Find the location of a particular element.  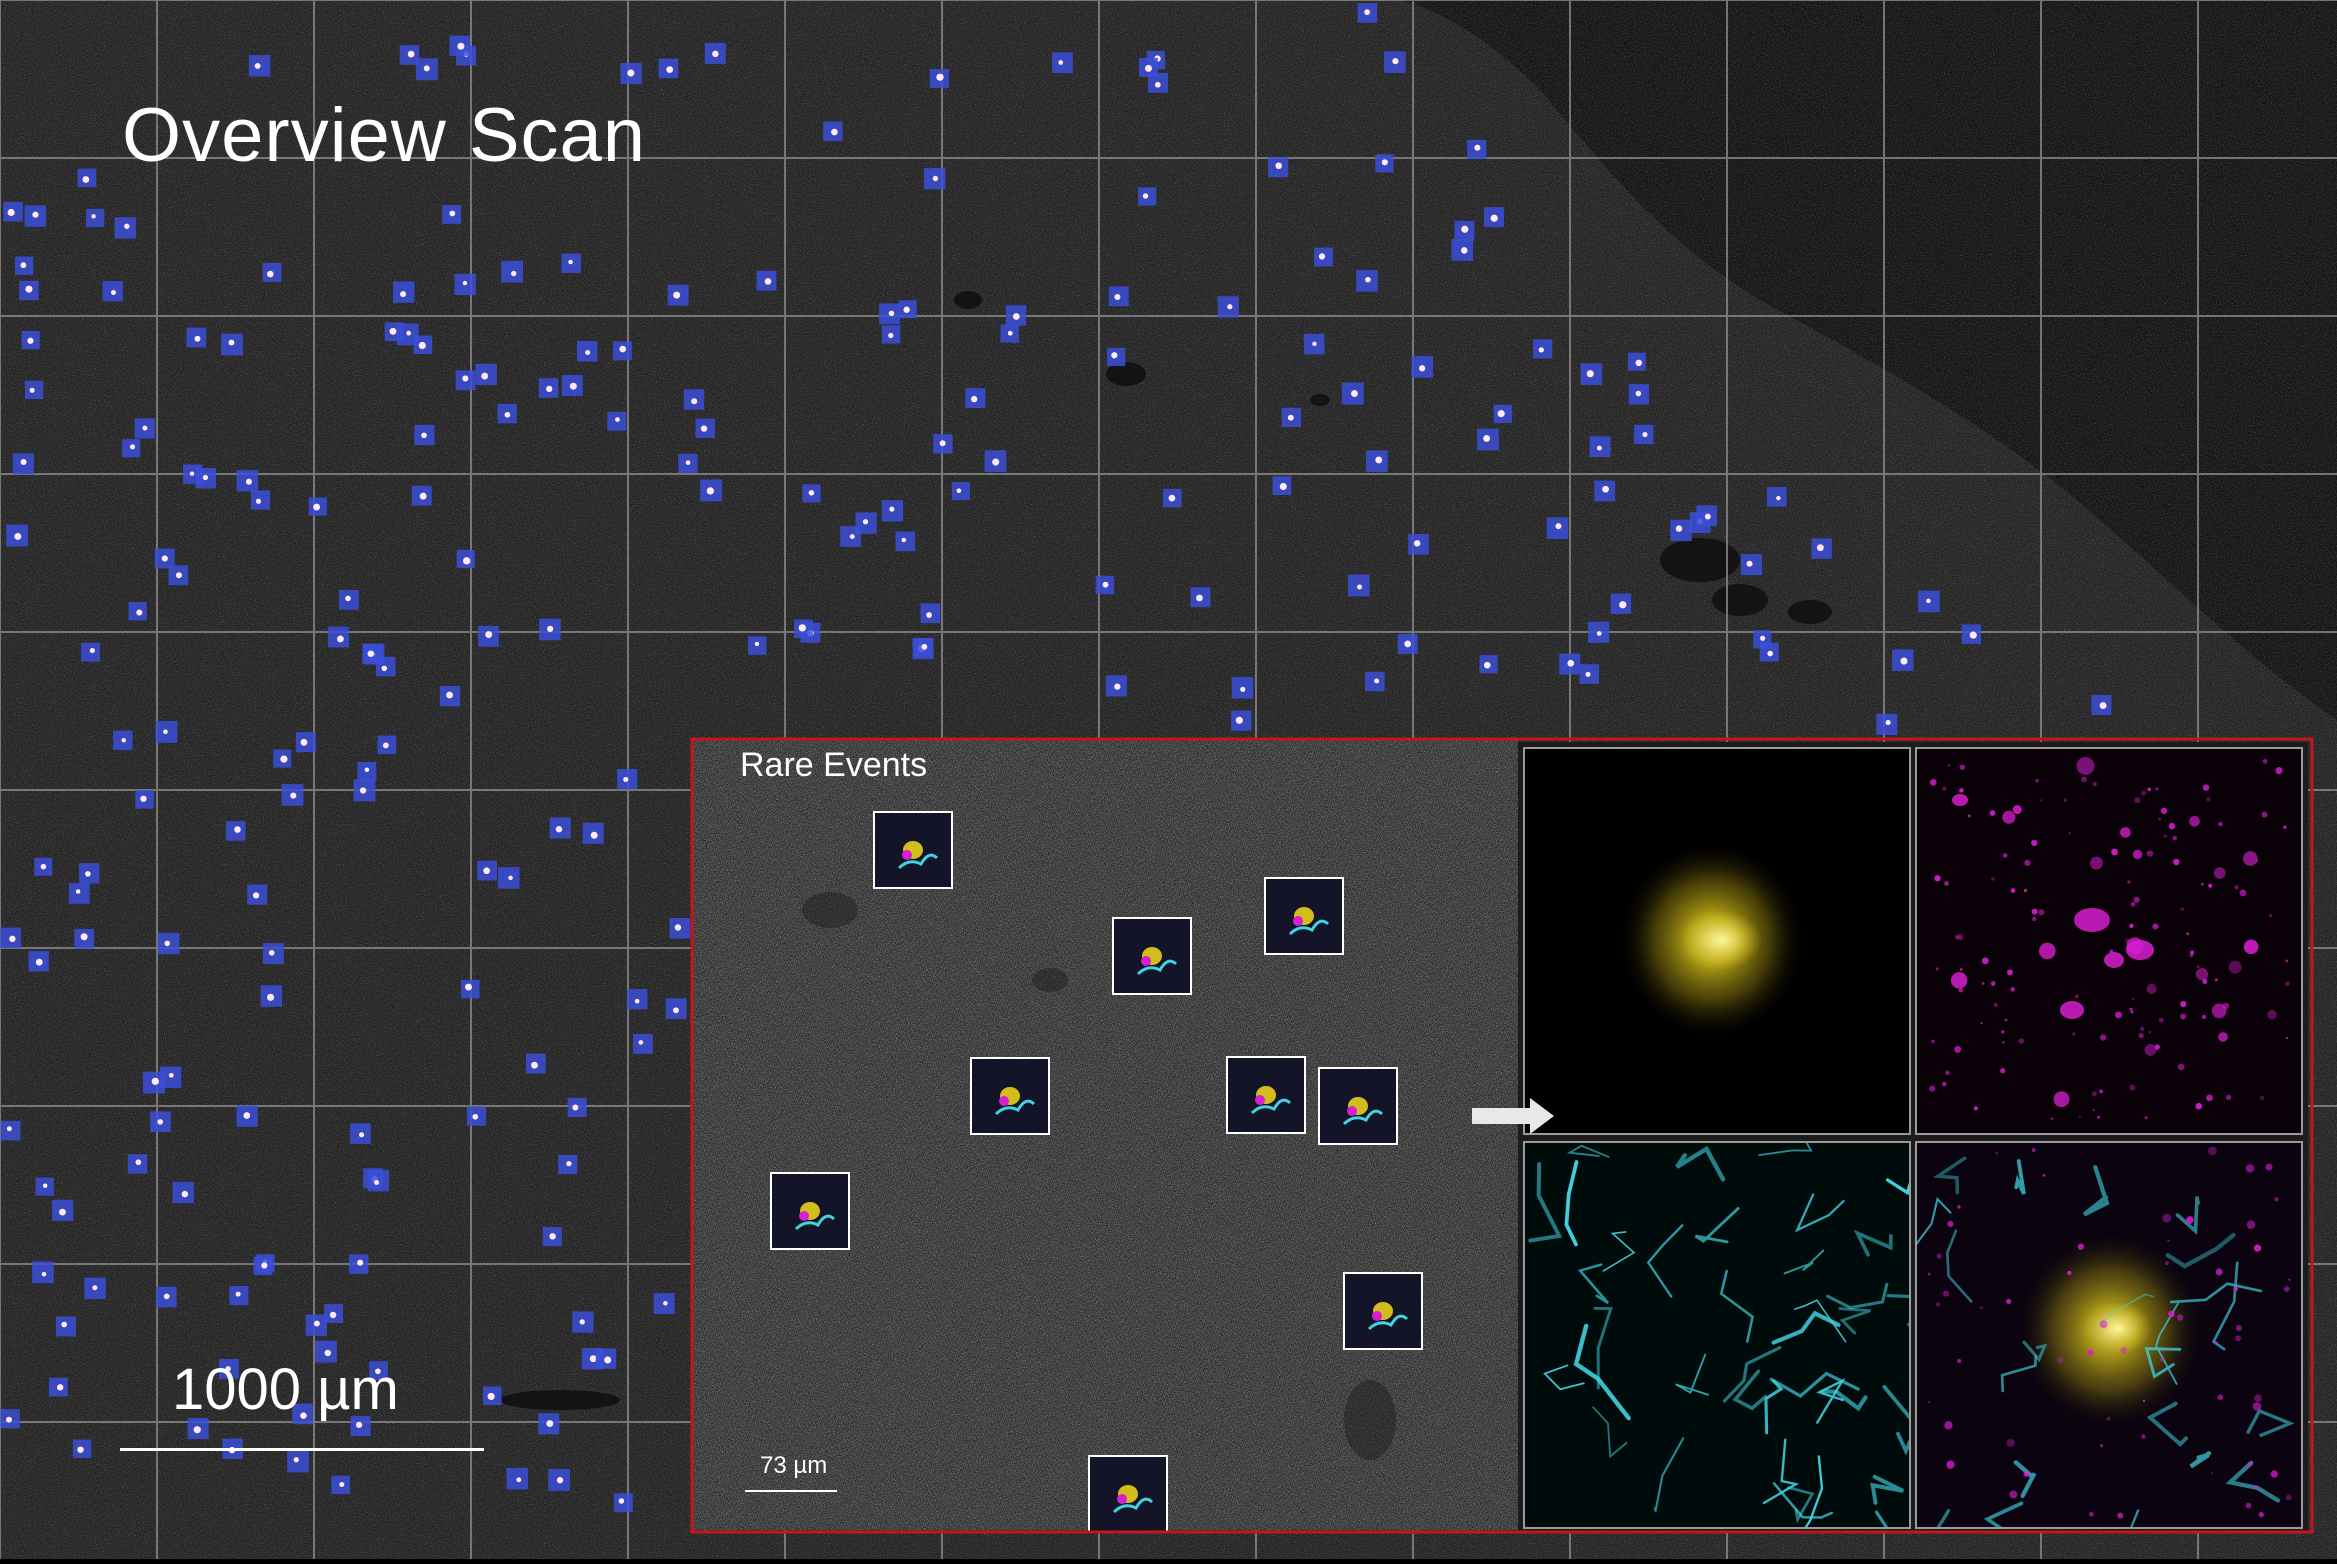

merged-channel-tile is located at coordinates (2109, 1335).